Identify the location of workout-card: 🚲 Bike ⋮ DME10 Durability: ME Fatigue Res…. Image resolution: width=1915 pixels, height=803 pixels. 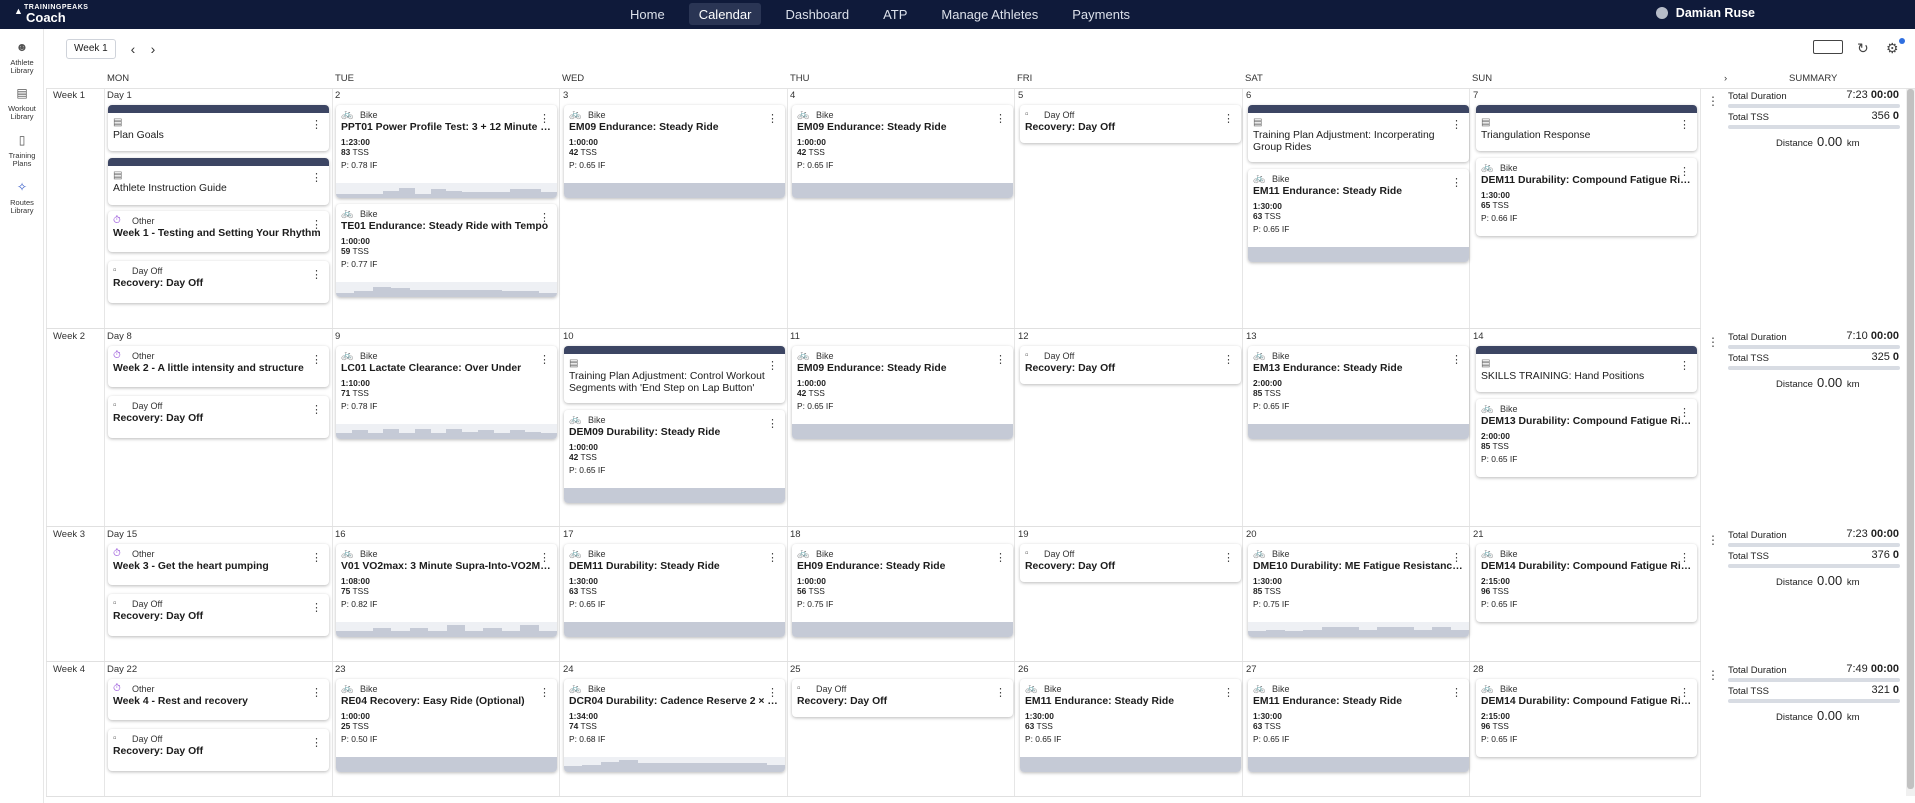
(1358, 590).